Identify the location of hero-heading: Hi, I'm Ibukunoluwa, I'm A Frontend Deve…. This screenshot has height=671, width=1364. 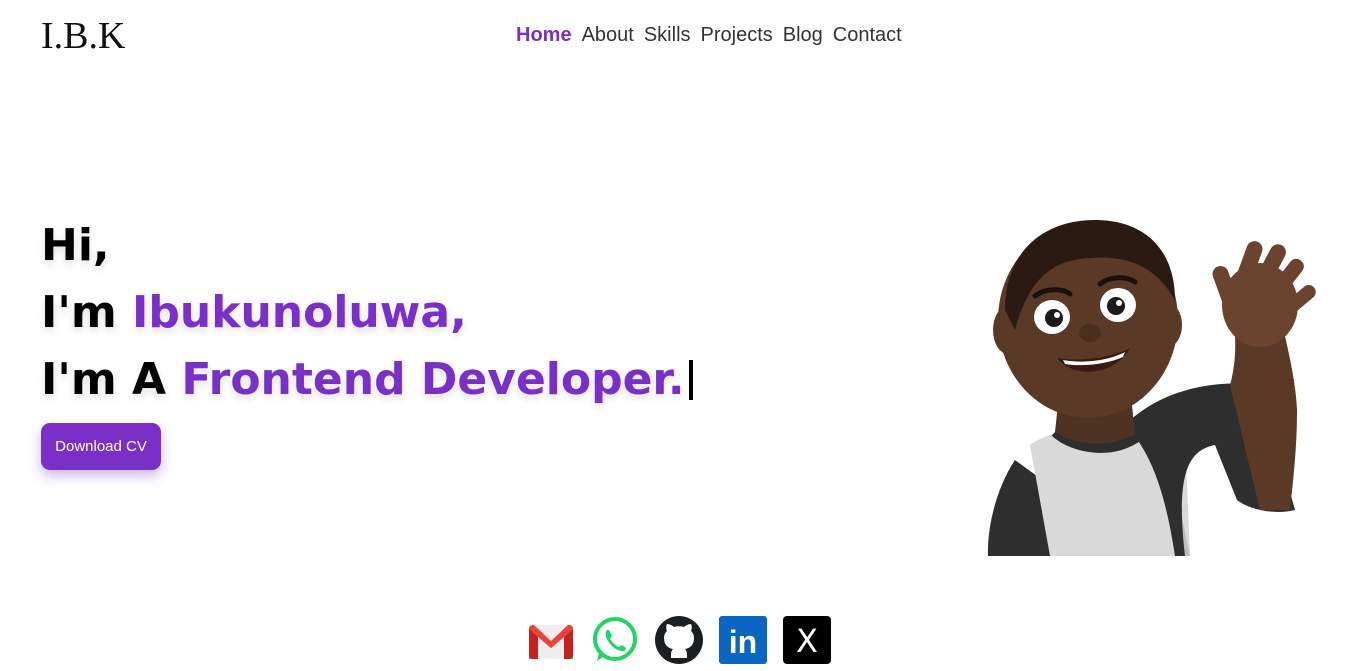
(367, 312).